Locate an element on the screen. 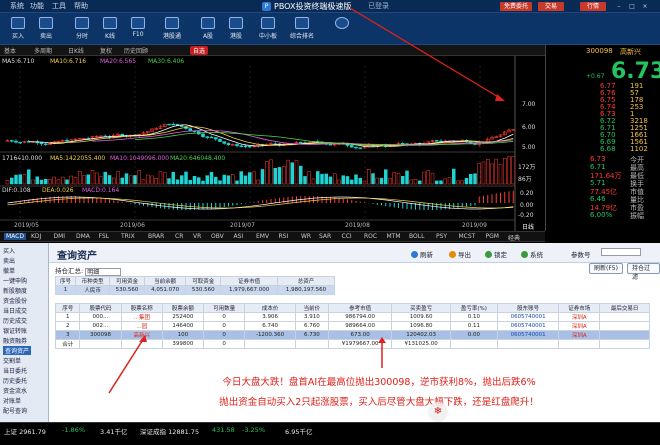 The height and width of the screenshot is (445, 660). indicator-tab: 经典 is located at coordinates (514, 237).